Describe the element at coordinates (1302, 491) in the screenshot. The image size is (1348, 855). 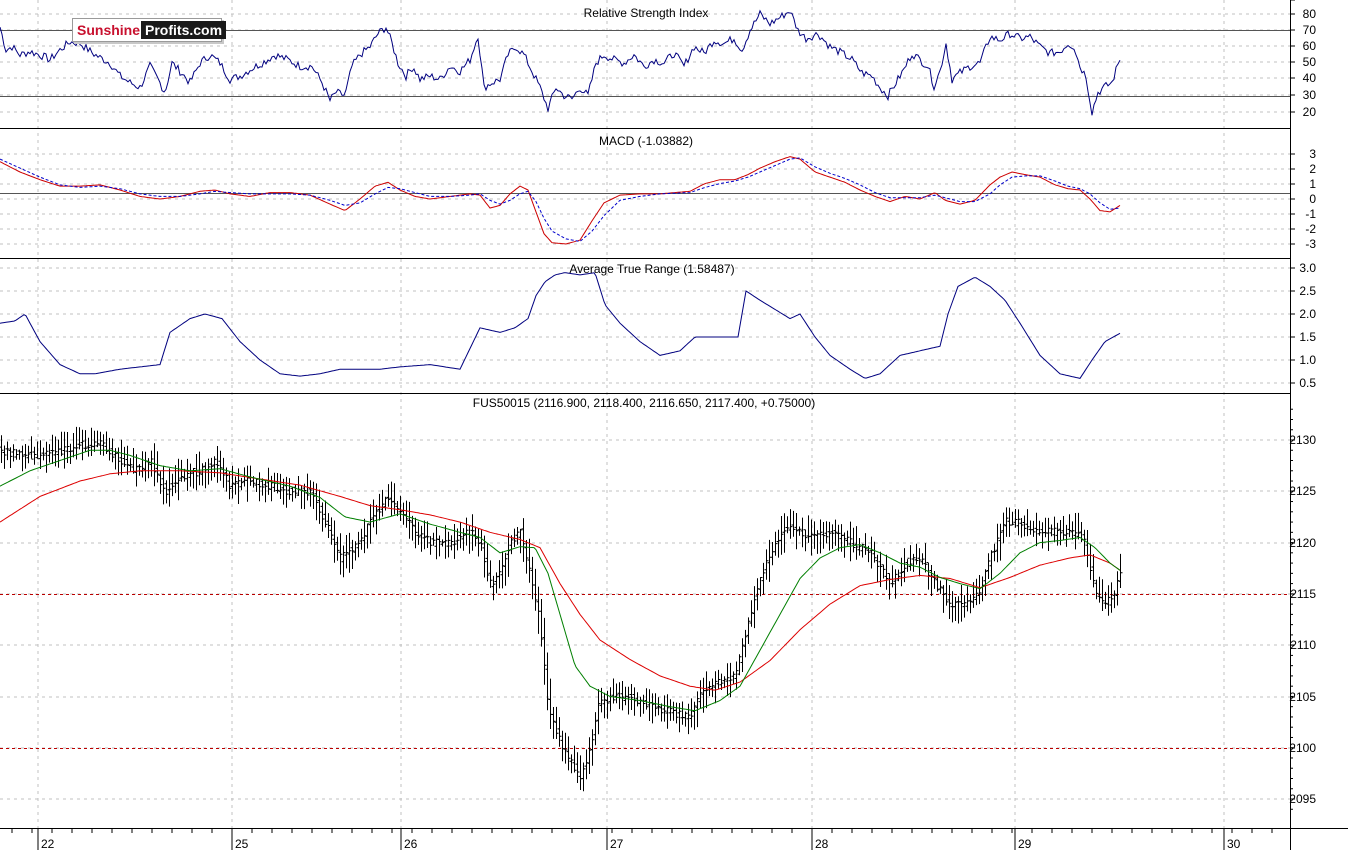
I see `y-tick-label: 2125` at that location.